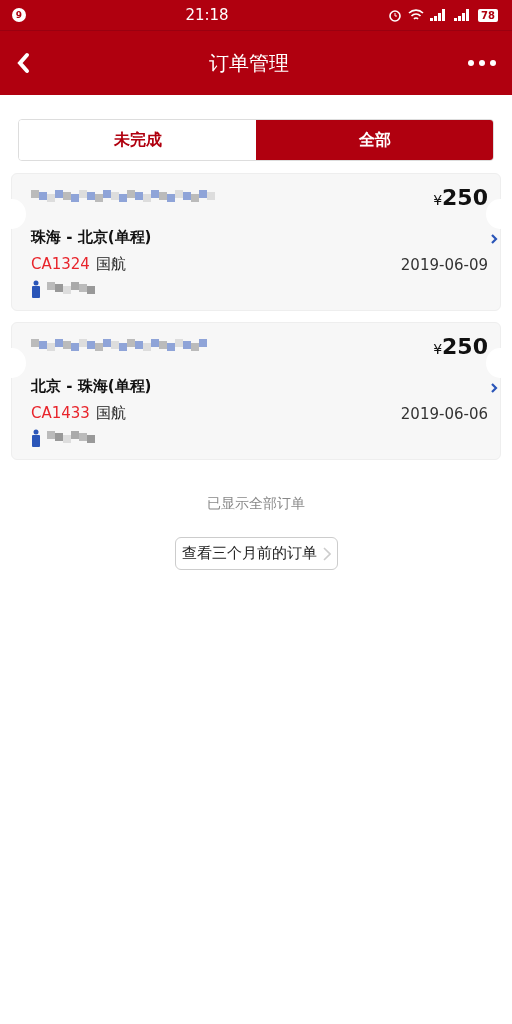 This screenshot has height=1024, width=512. I want to click on filter-tab: 全部, so click(374, 140).